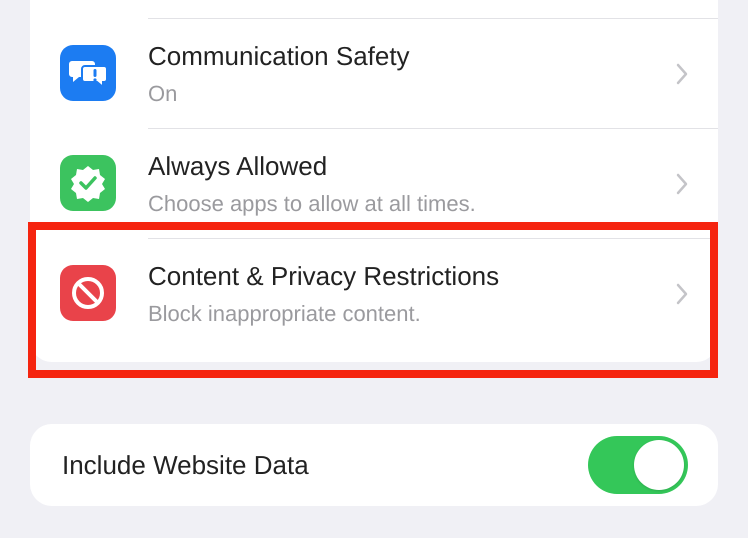  Describe the element at coordinates (279, 55) in the screenshot. I see `row-title: Communication Safety` at that location.